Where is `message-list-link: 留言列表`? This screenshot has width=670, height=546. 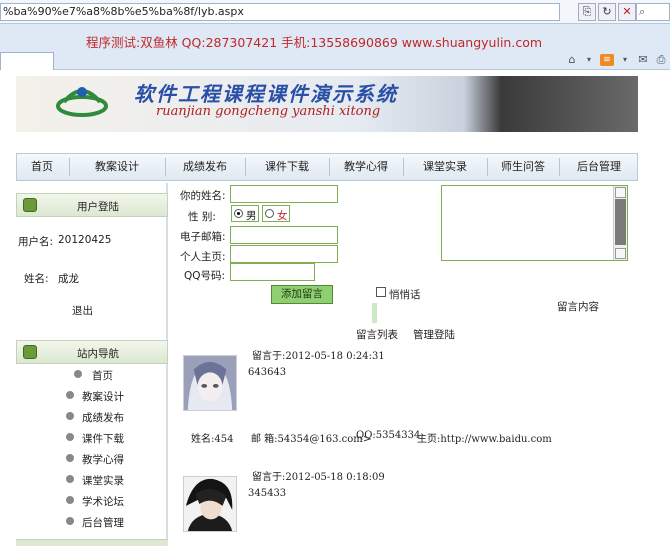 message-list-link: 留言列表 is located at coordinates (377, 334).